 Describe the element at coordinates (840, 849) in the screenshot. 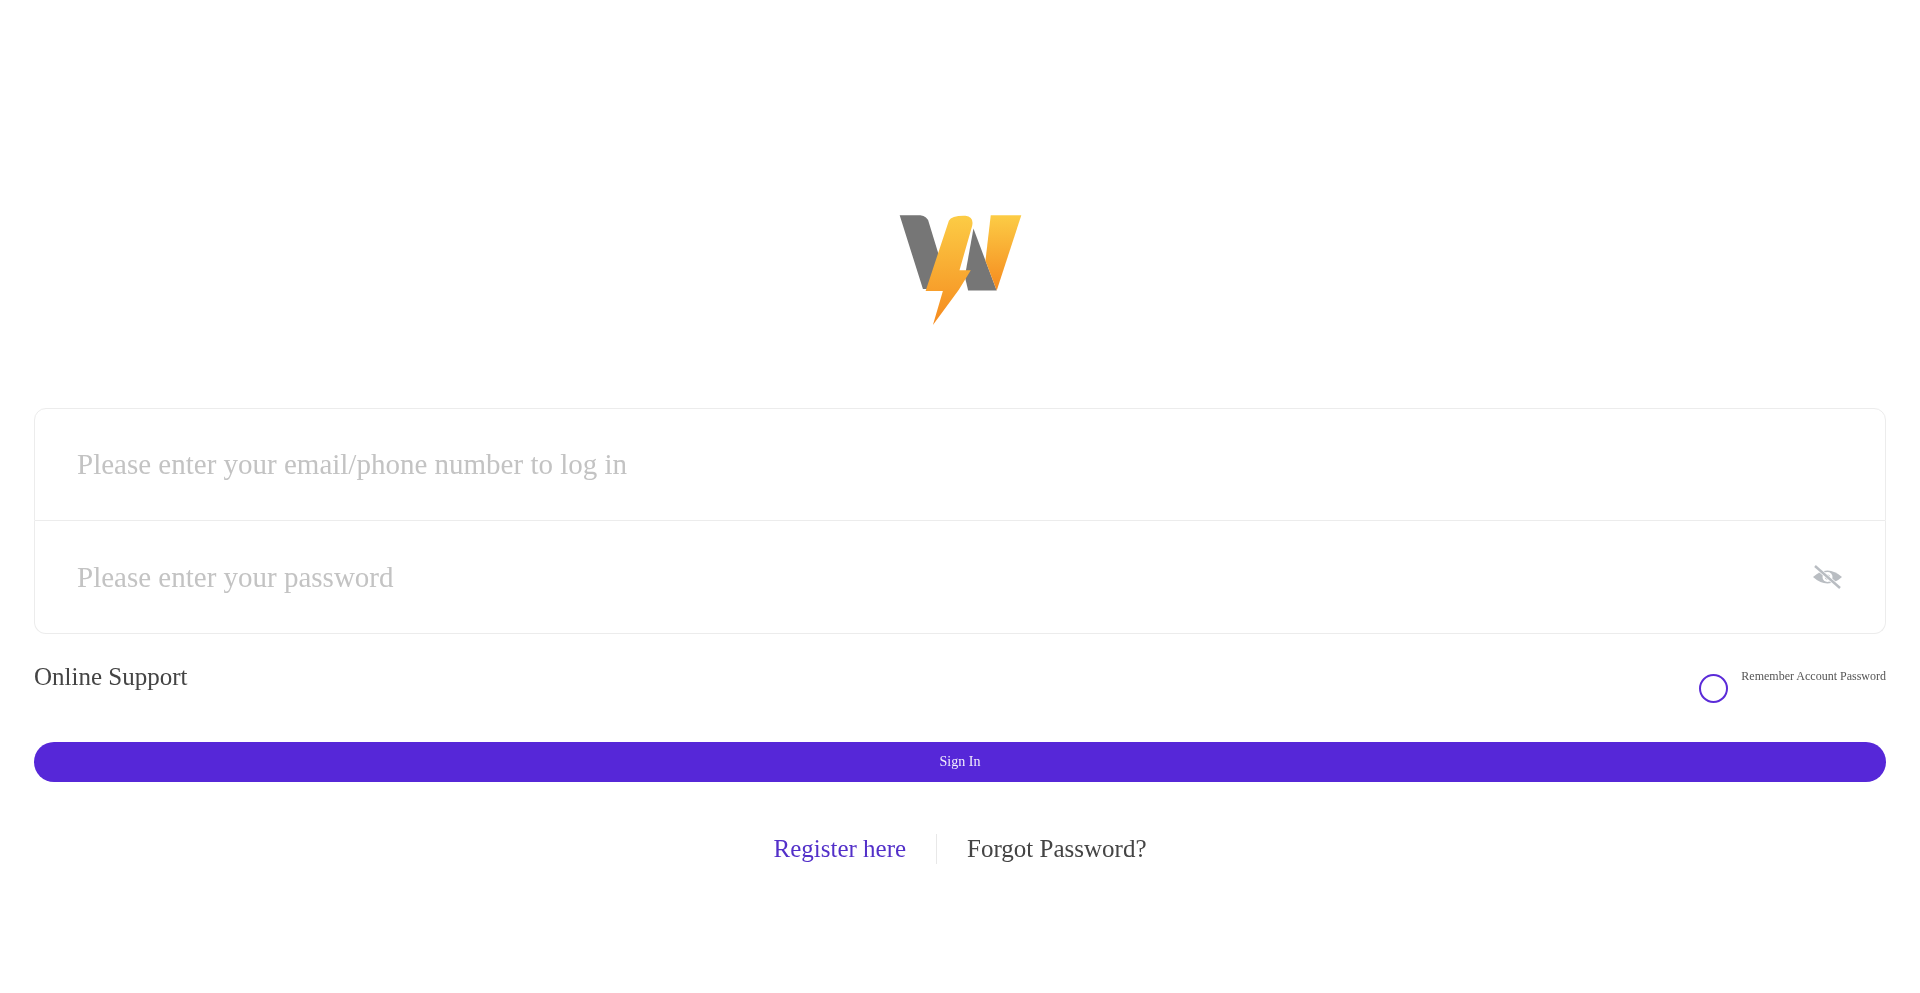

I see `register-link: Register here` at that location.